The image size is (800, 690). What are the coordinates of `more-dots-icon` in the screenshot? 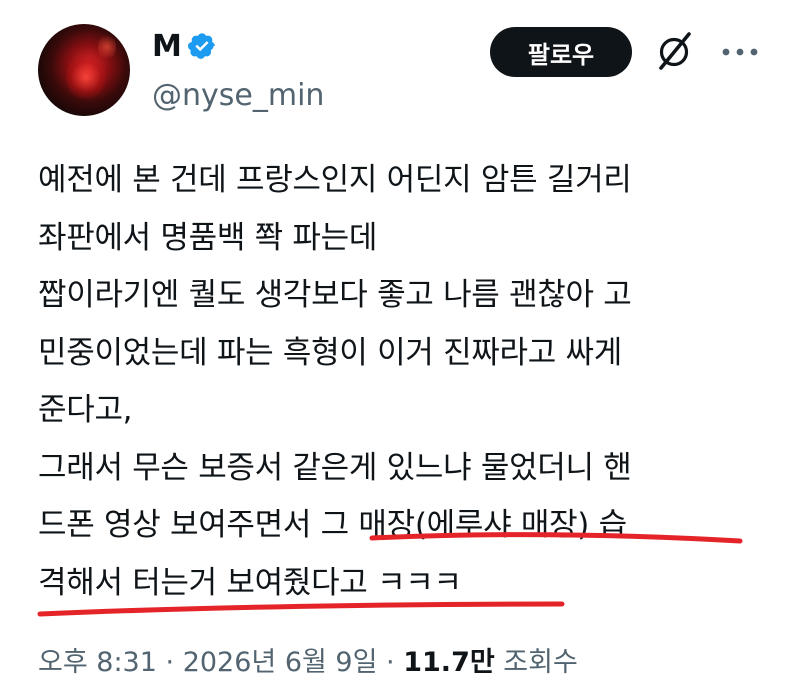 It's located at (740, 52).